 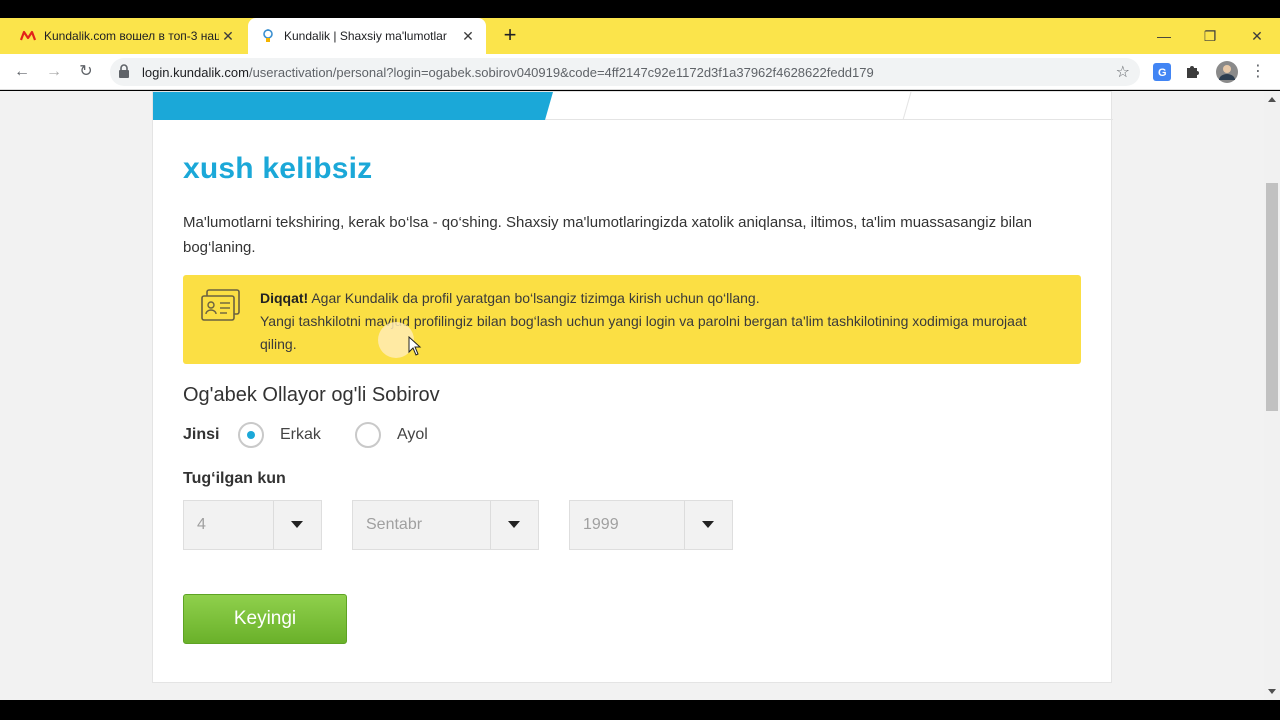 I want to click on reload-button: ↻, so click(x=86, y=72).